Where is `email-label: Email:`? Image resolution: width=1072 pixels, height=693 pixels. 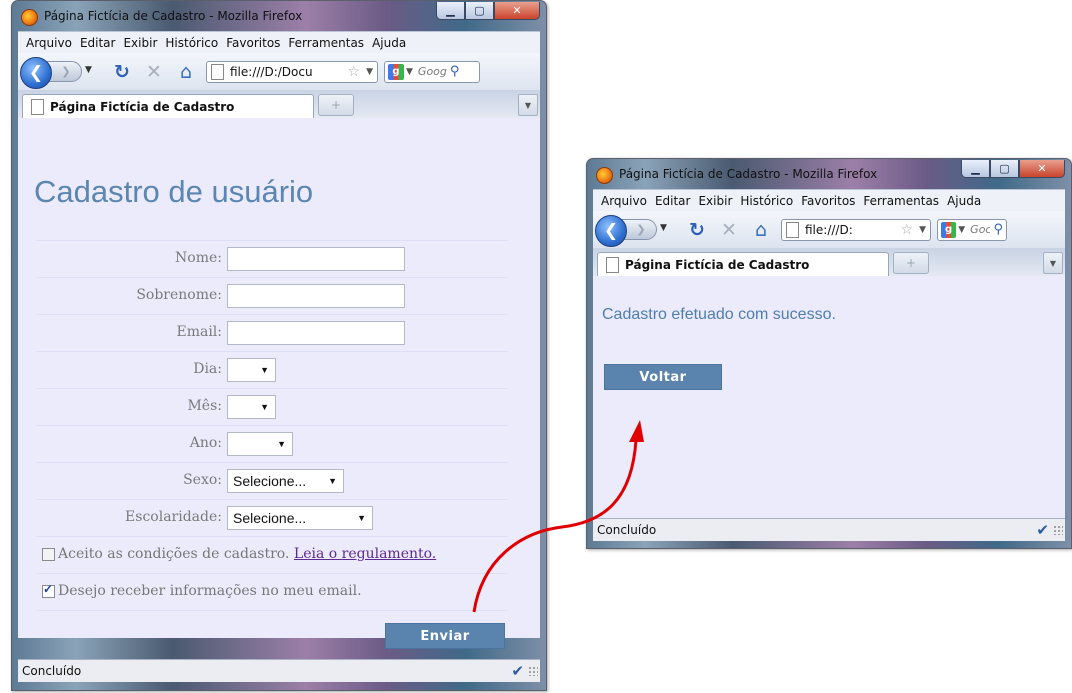
email-label: Email: is located at coordinates (199, 332).